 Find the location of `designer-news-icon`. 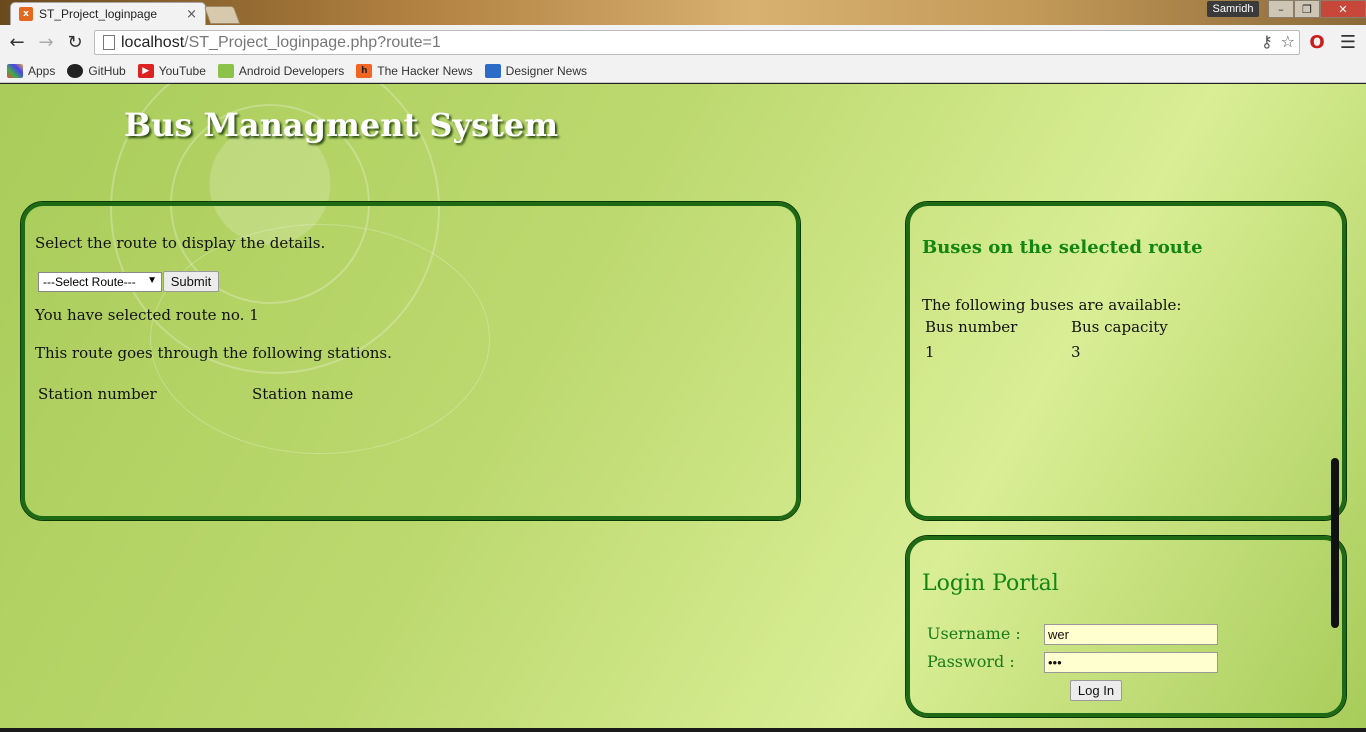

designer-news-icon is located at coordinates (492, 70).